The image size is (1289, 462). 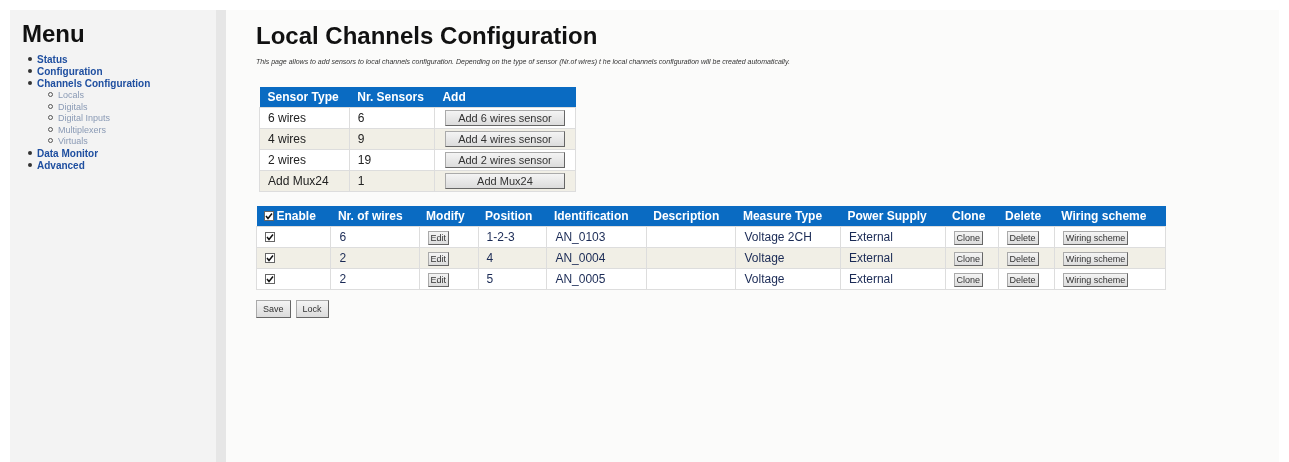 I want to click on column-header: Modify, so click(x=449, y=216).